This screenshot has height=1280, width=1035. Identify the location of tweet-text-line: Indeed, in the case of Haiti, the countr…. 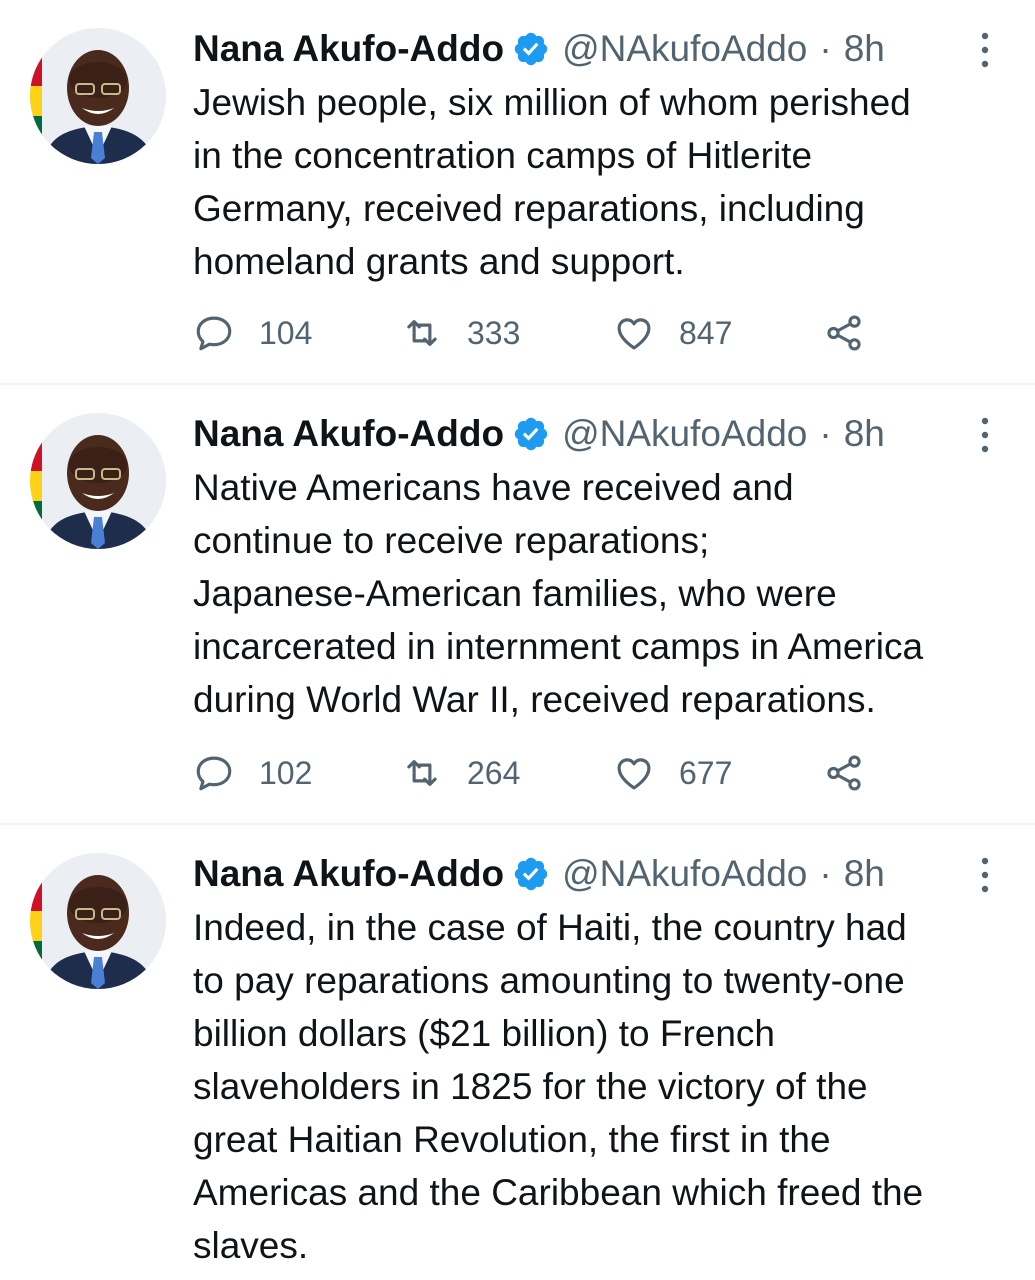
(550, 927).